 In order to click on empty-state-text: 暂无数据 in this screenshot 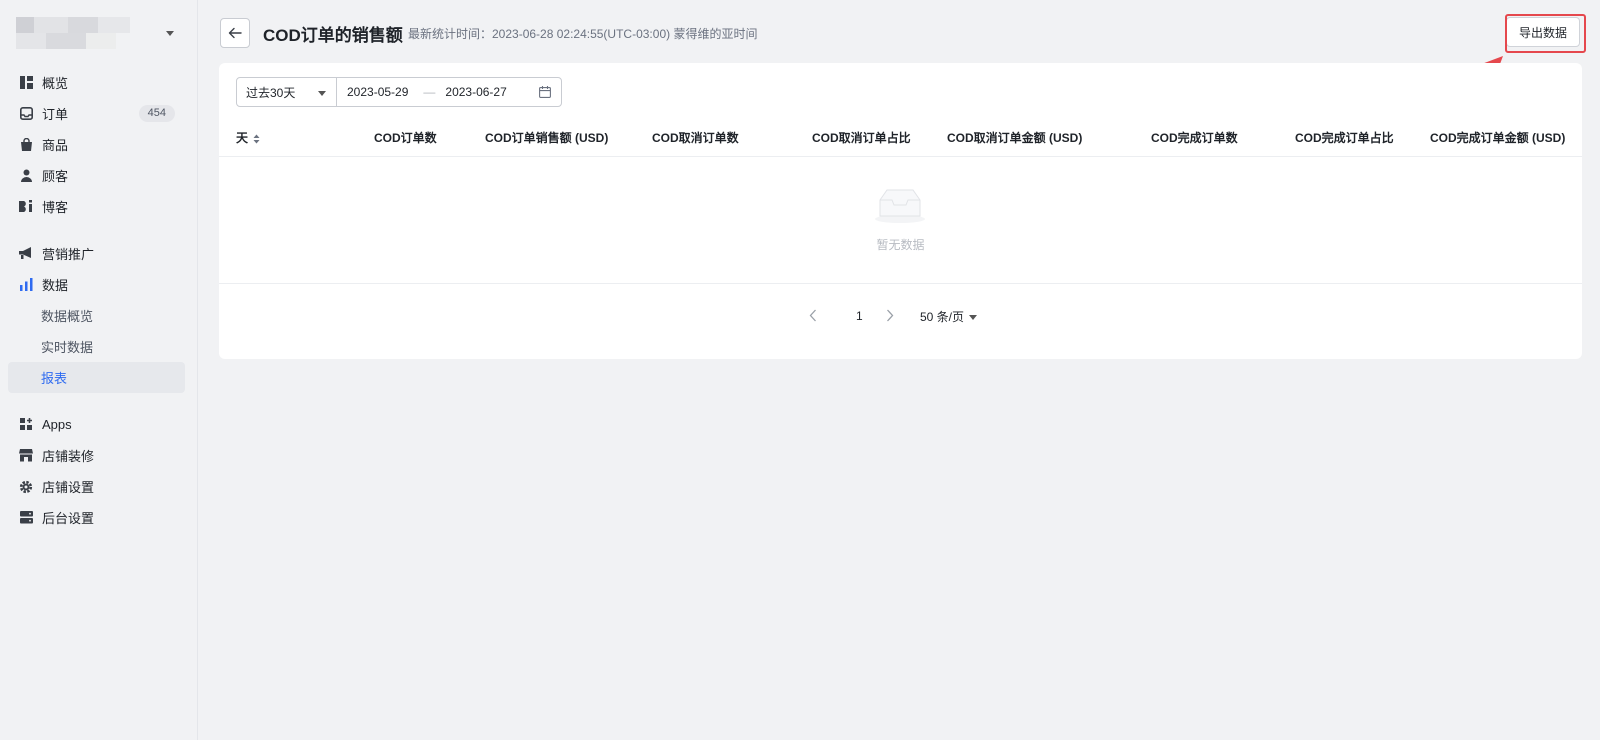, I will do `click(900, 245)`.